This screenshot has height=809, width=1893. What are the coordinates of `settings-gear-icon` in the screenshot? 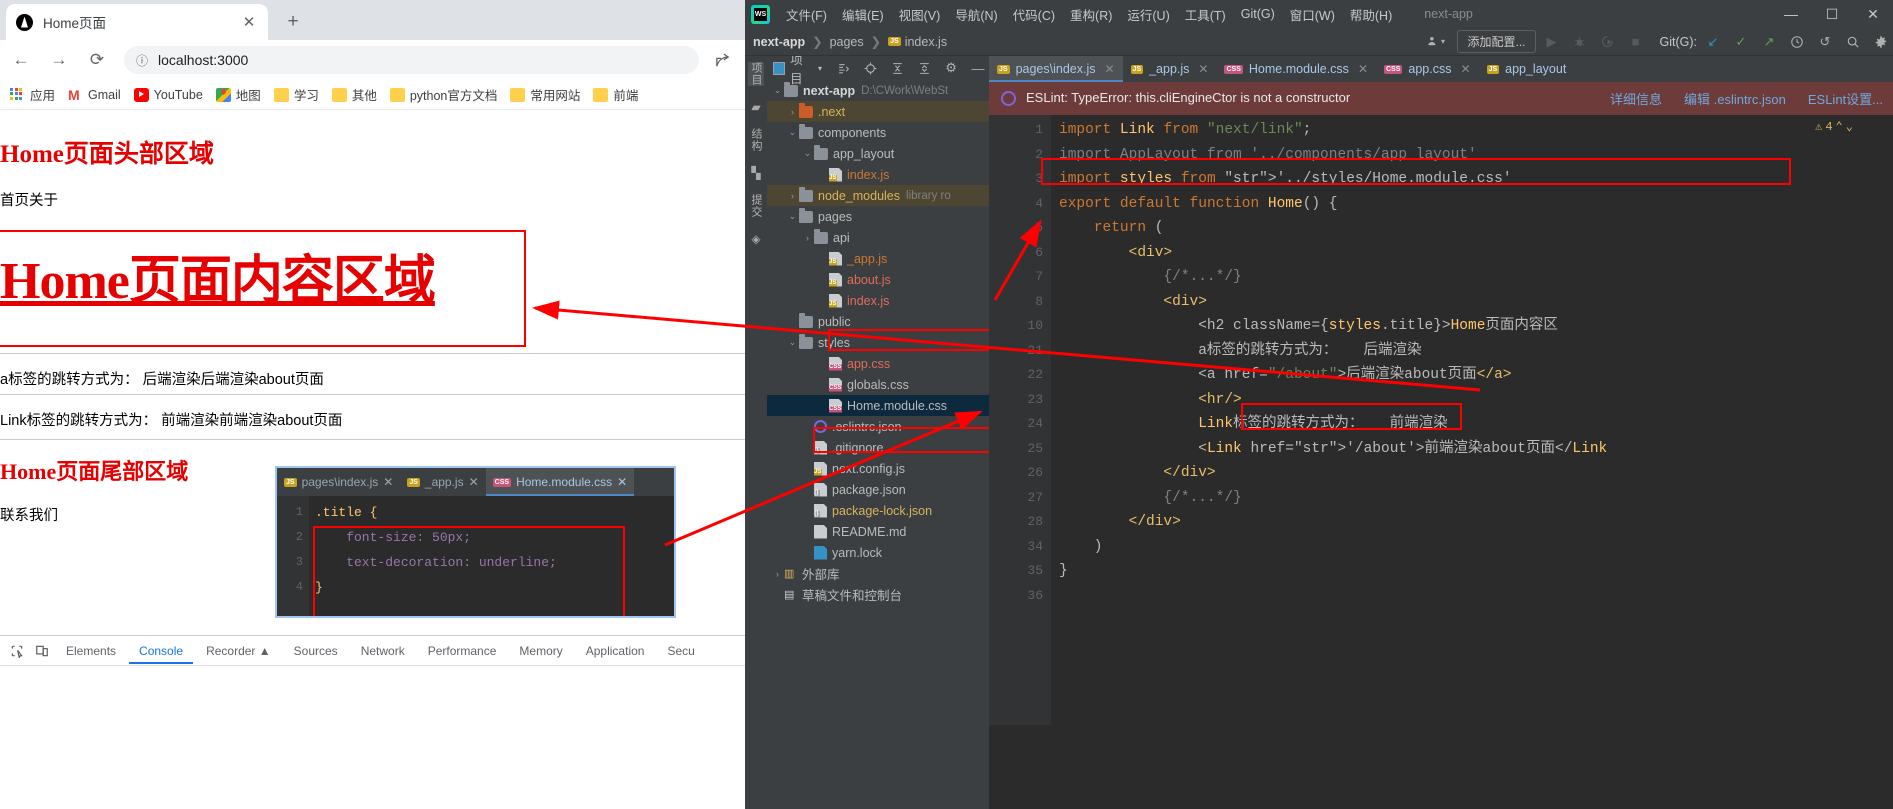 It's located at (1881, 42).